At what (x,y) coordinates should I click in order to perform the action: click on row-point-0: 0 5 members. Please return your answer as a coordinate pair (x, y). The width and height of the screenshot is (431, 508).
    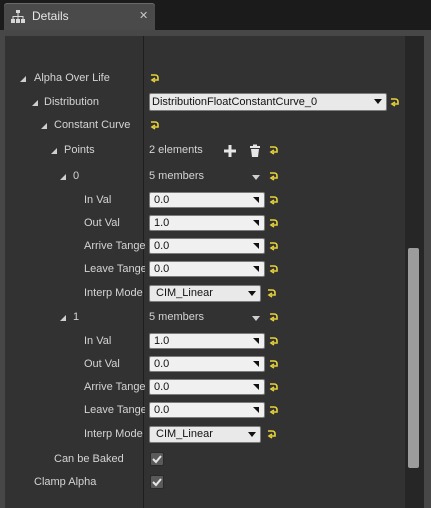
    Looking at the image, I should click on (205, 177).